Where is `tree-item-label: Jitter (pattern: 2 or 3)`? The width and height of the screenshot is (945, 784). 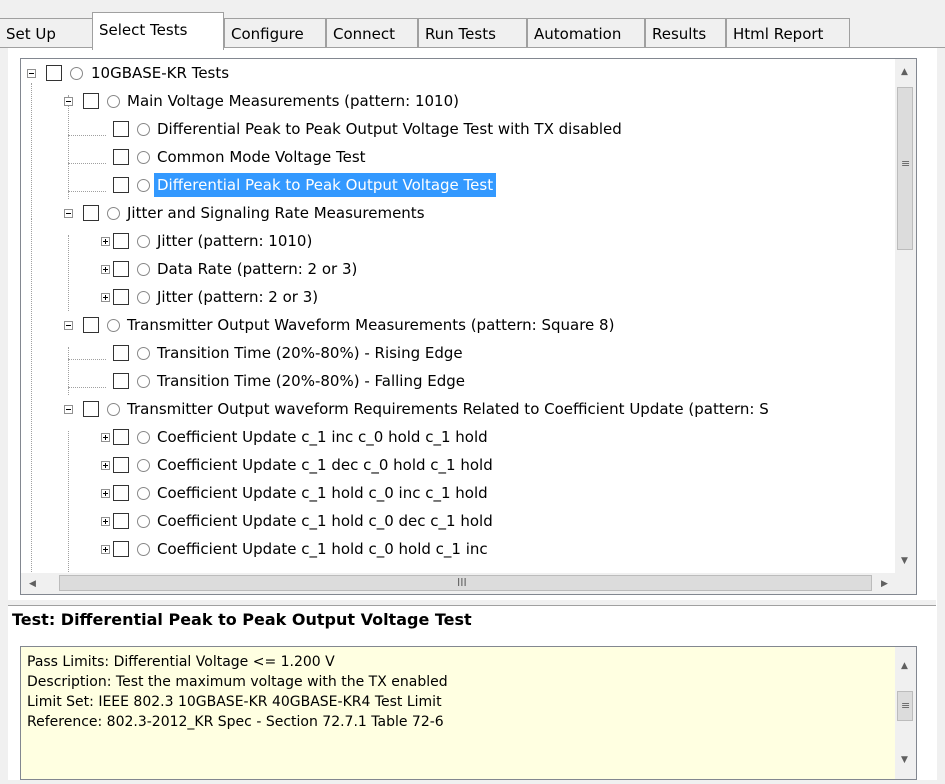
tree-item-label: Jitter (pattern: 2 or 3) is located at coordinates (237, 297).